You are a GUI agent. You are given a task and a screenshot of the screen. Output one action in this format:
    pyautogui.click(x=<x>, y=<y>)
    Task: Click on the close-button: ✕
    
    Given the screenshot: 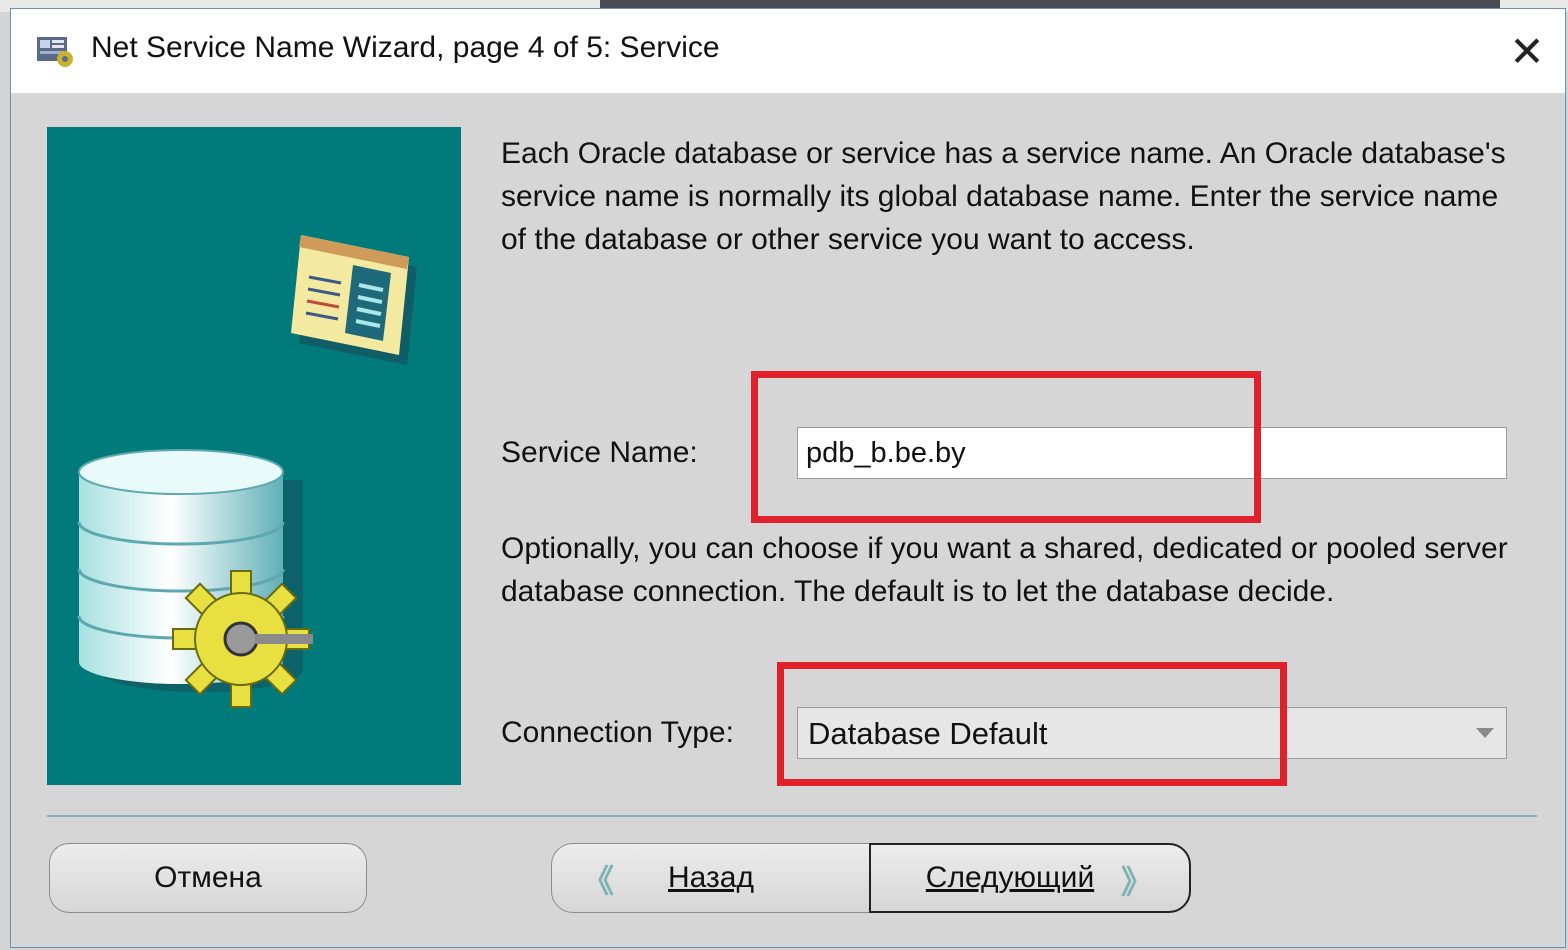 What is the action you would take?
    pyautogui.click(x=1527, y=51)
    